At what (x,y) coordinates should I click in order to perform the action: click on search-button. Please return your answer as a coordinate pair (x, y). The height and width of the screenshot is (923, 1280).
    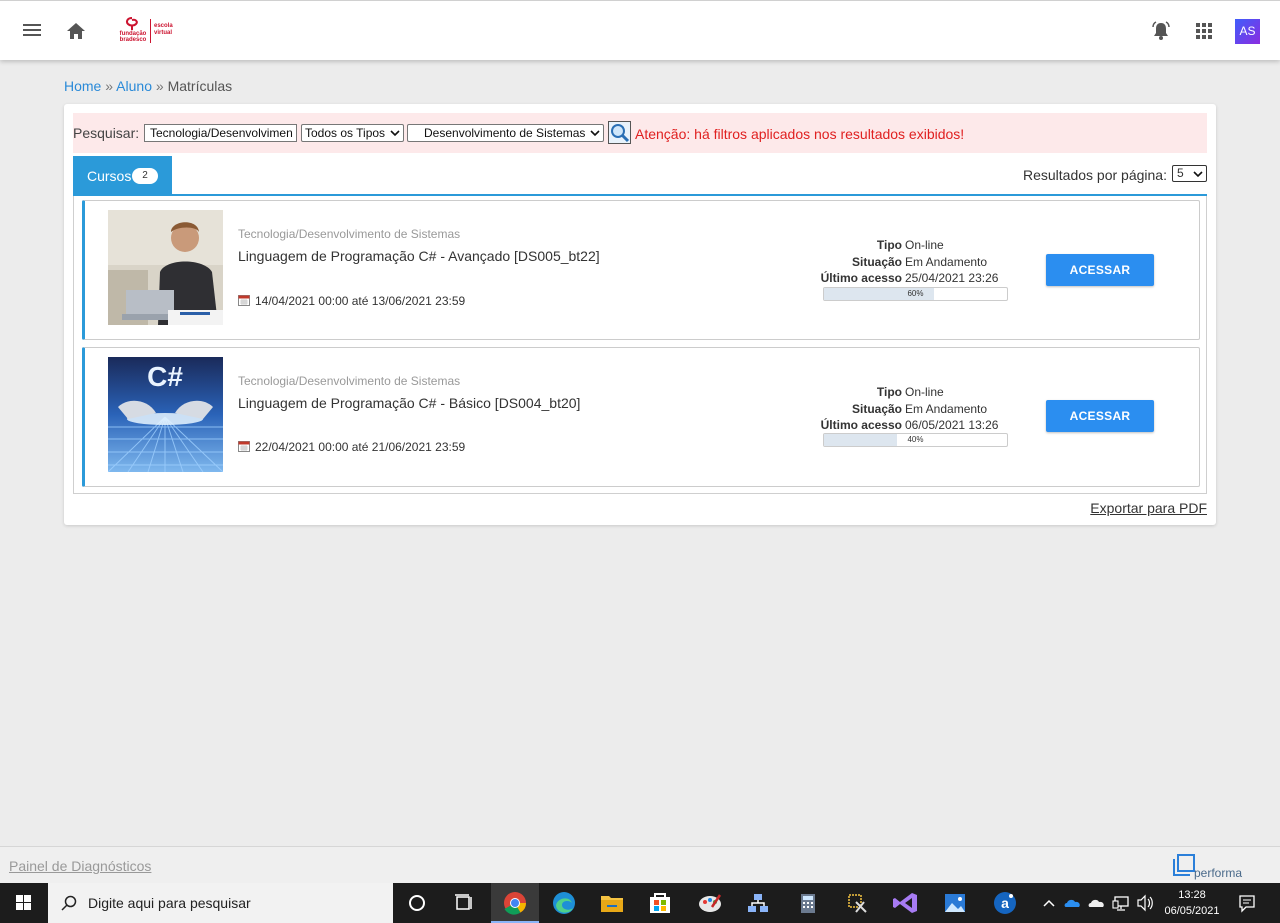
    Looking at the image, I should click on (619, 132).